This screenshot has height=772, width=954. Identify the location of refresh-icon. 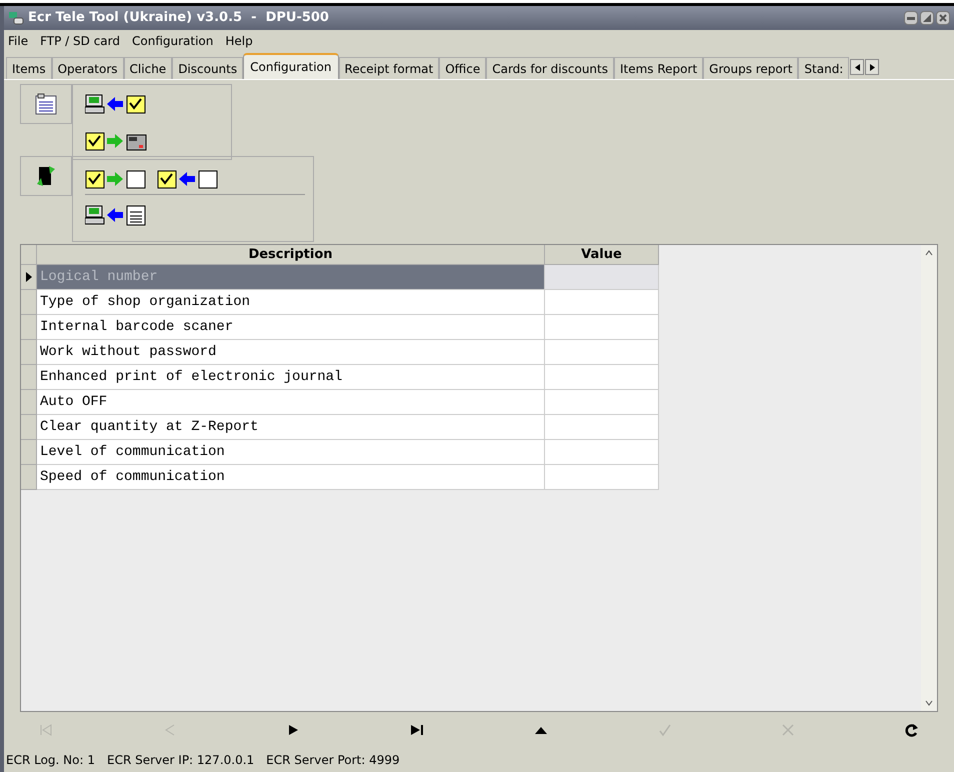
(911, 730).